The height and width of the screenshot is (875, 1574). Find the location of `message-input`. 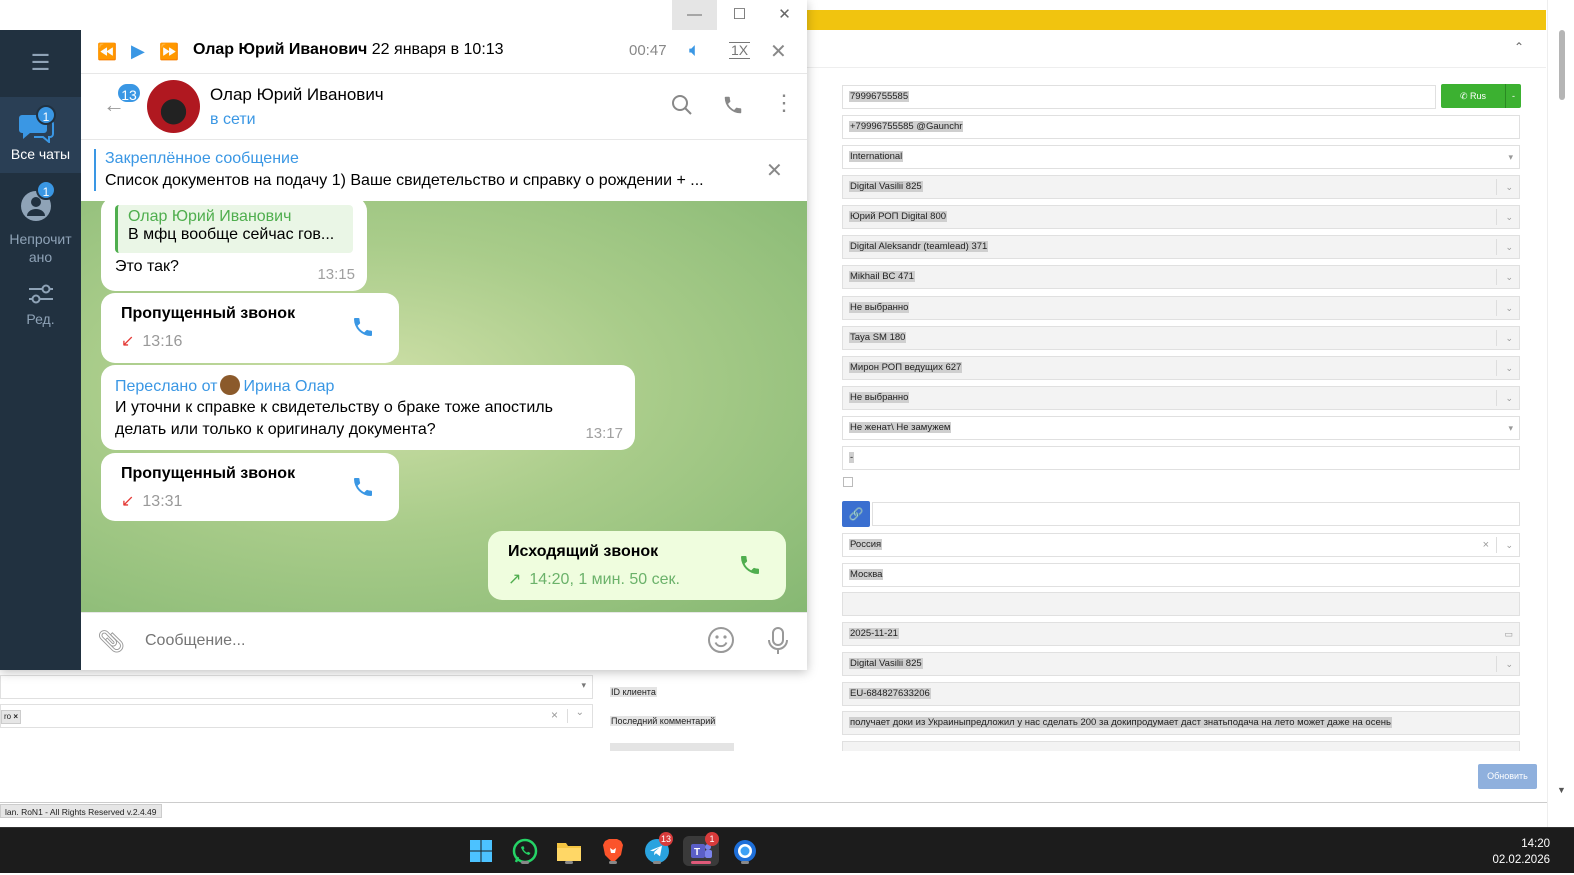

message-input is located at coordinates (407, 641).